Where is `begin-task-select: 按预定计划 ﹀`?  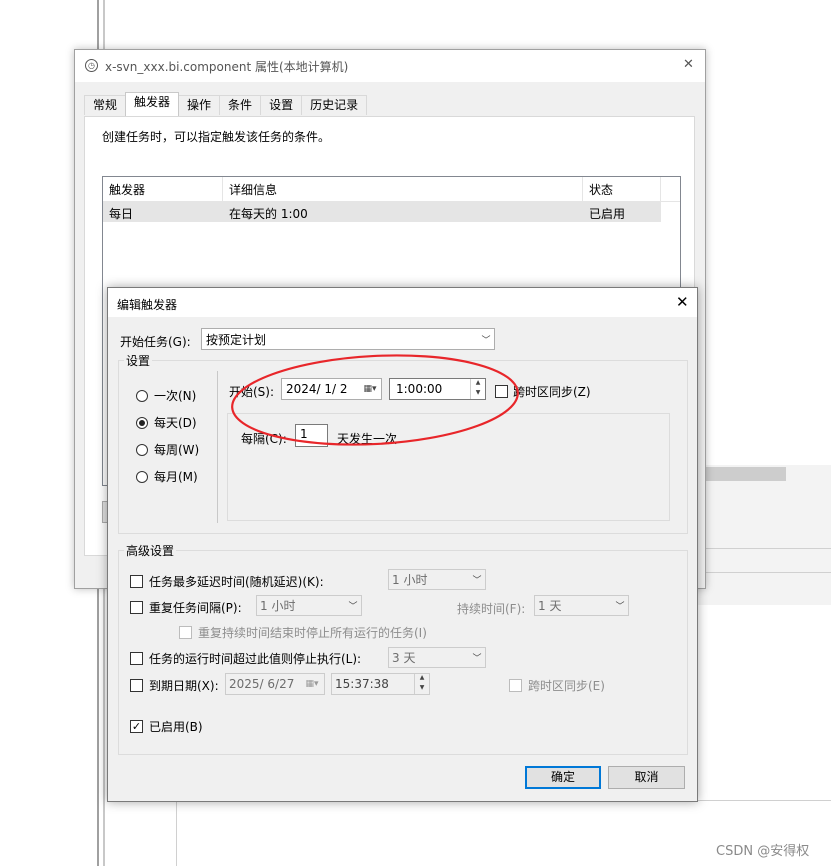 begin-task-select: 按预定计划 ﹀ is located at coordinates (348, 339).